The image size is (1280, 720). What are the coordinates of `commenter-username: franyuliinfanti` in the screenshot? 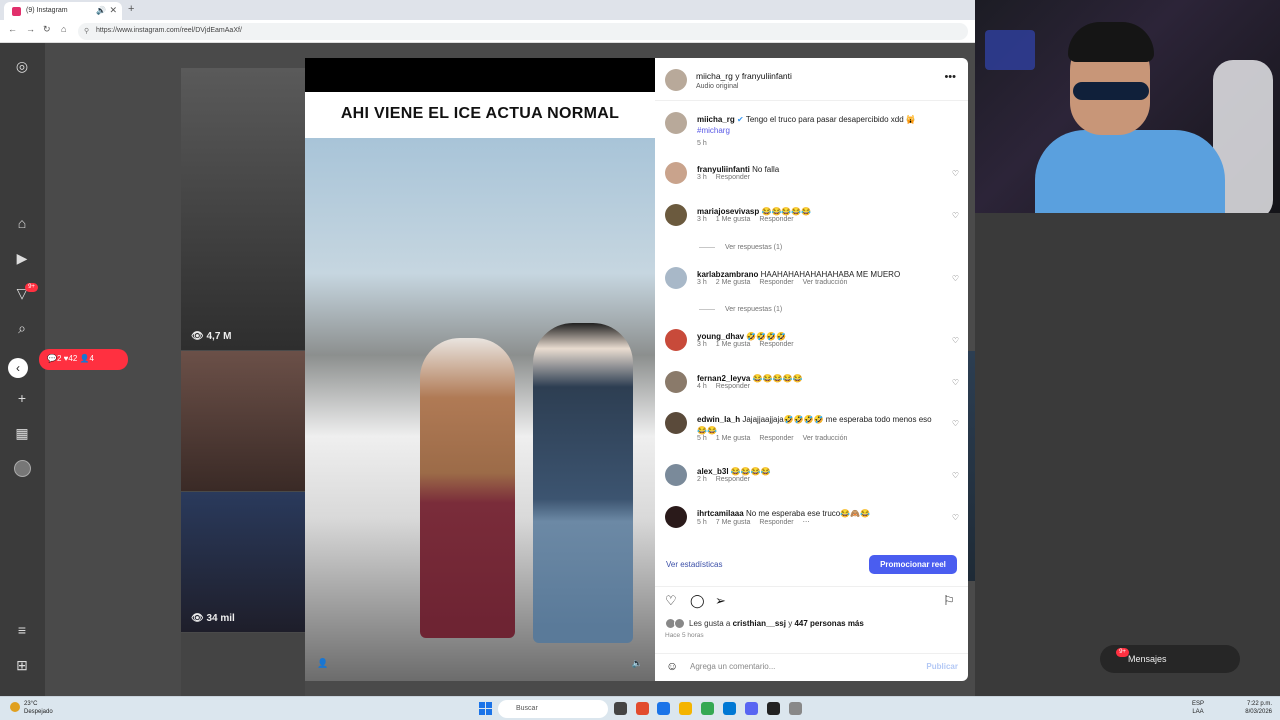 It's located at (723, 169).